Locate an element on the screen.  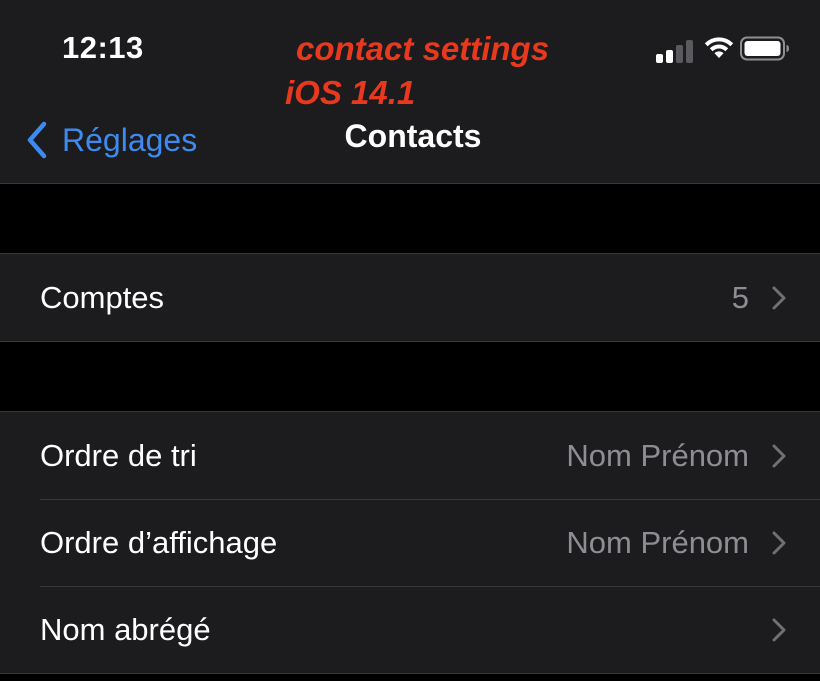
row-comptes: Comptes 5 is located at coordinates (410, 297).